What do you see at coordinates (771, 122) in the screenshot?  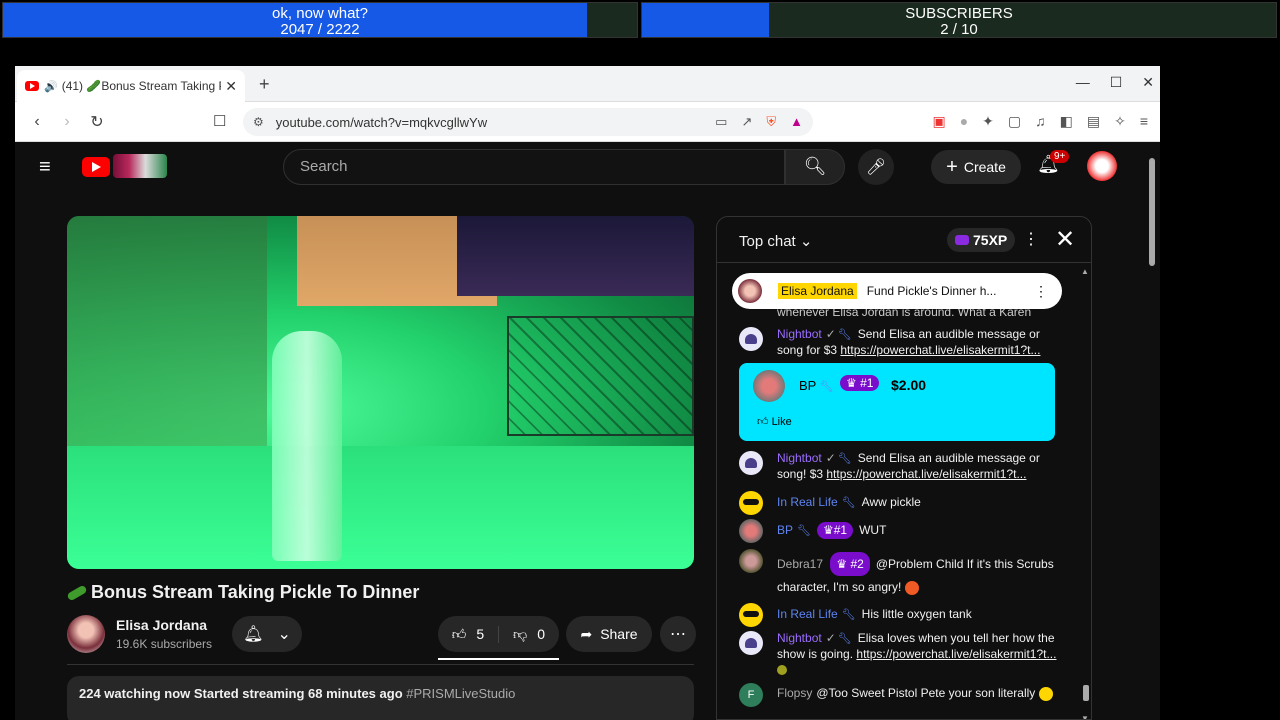 I see `brave-shield-icon: ⛨` at bounding box center [771, 122].